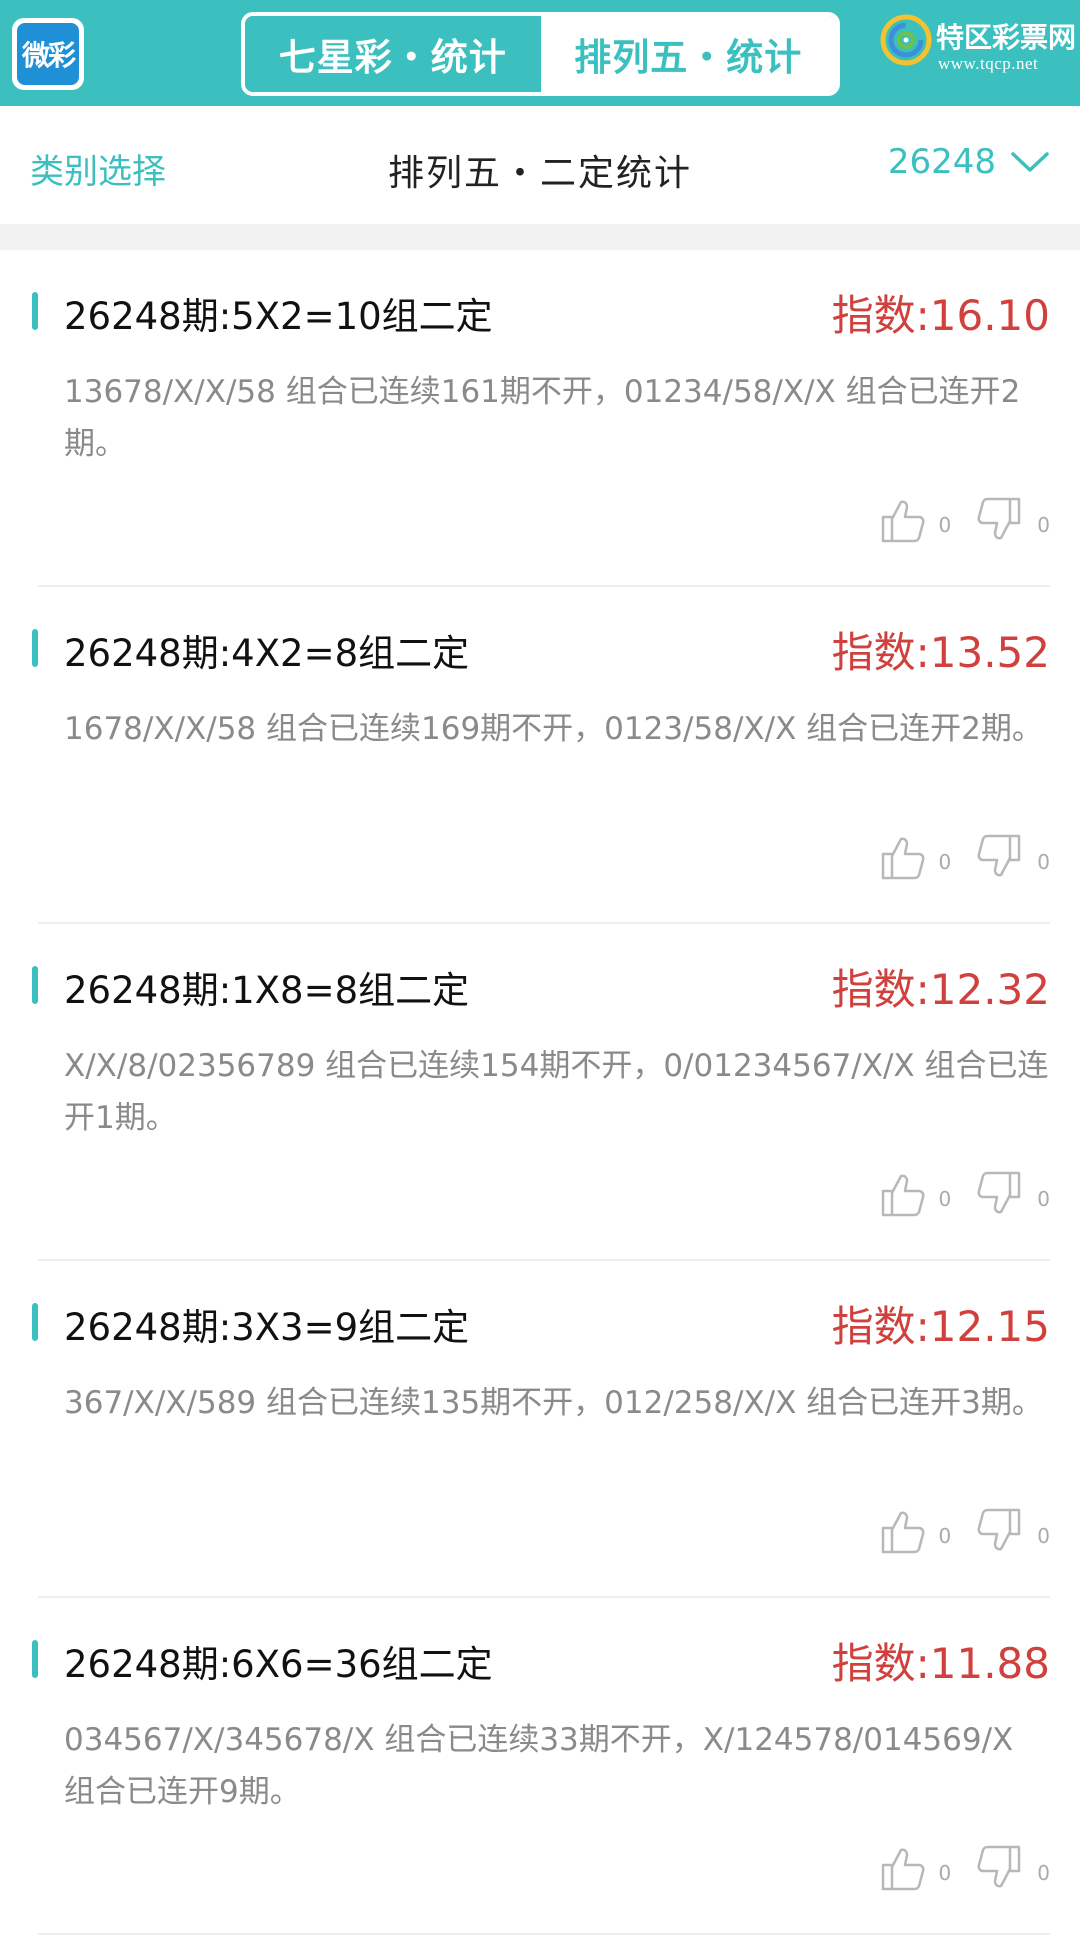 The height and width of the screenshot is (1935, 1080). I want to click on brand-swirl-icon, so click(906, 40).